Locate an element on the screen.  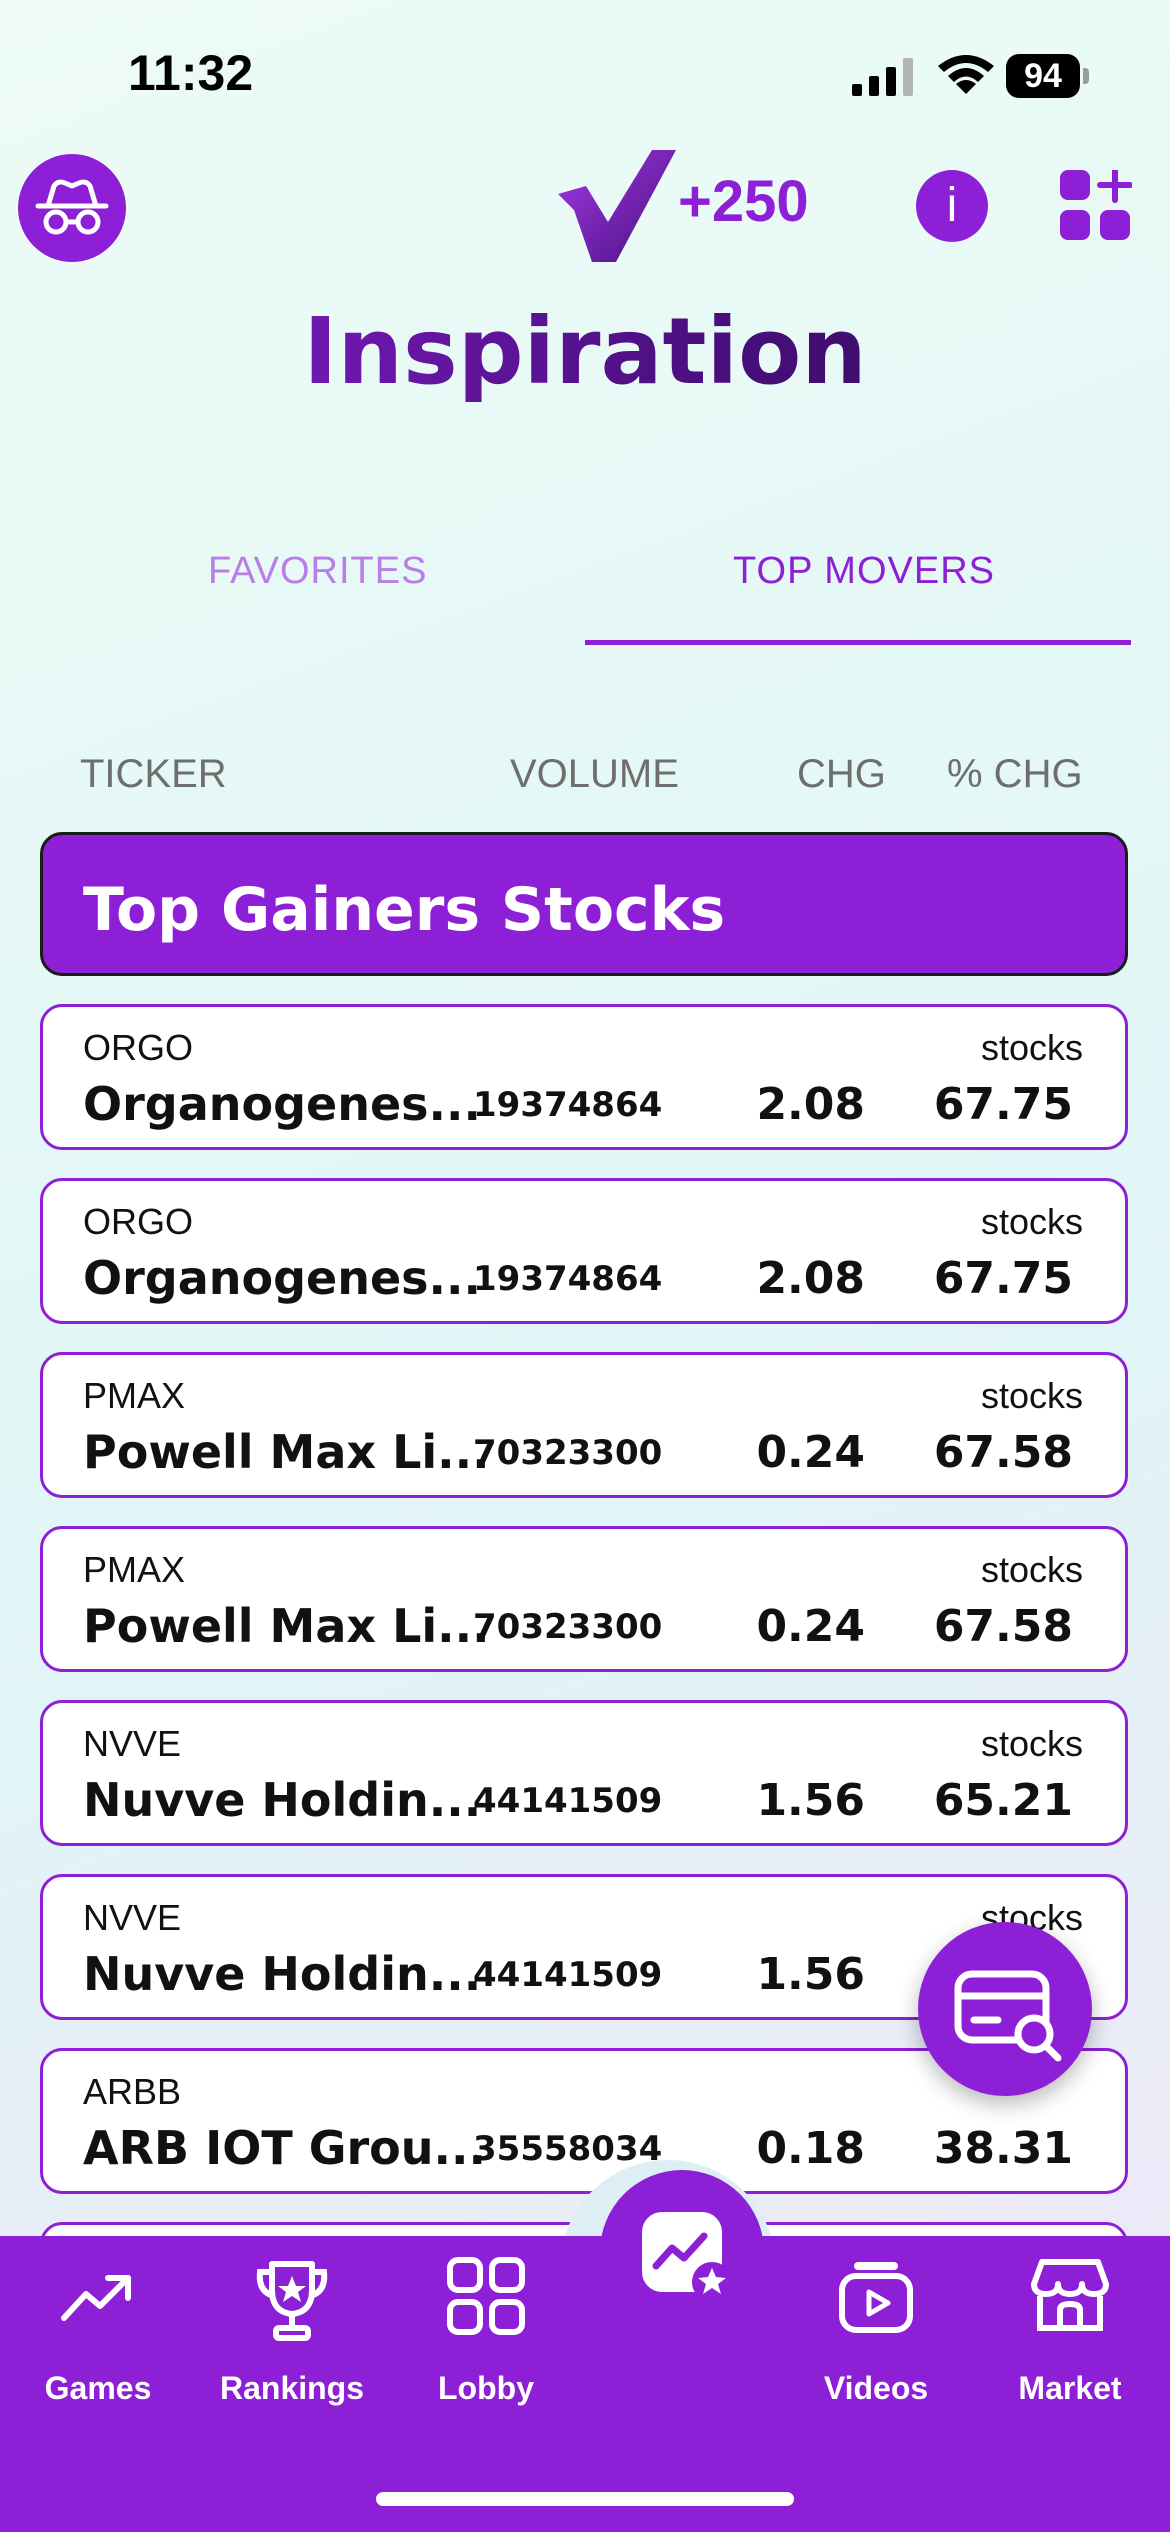
nav-videos-label: Videos is located at coordinates (876, 2388).